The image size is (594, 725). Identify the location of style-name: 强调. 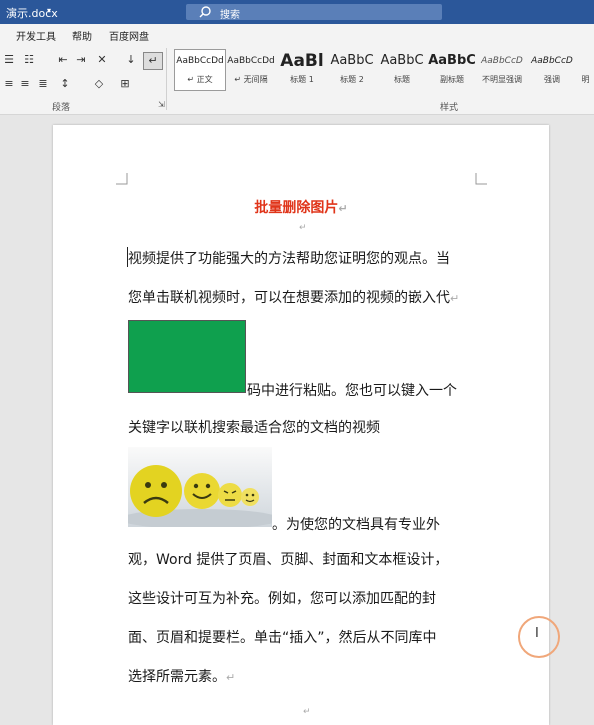
(552, 79).